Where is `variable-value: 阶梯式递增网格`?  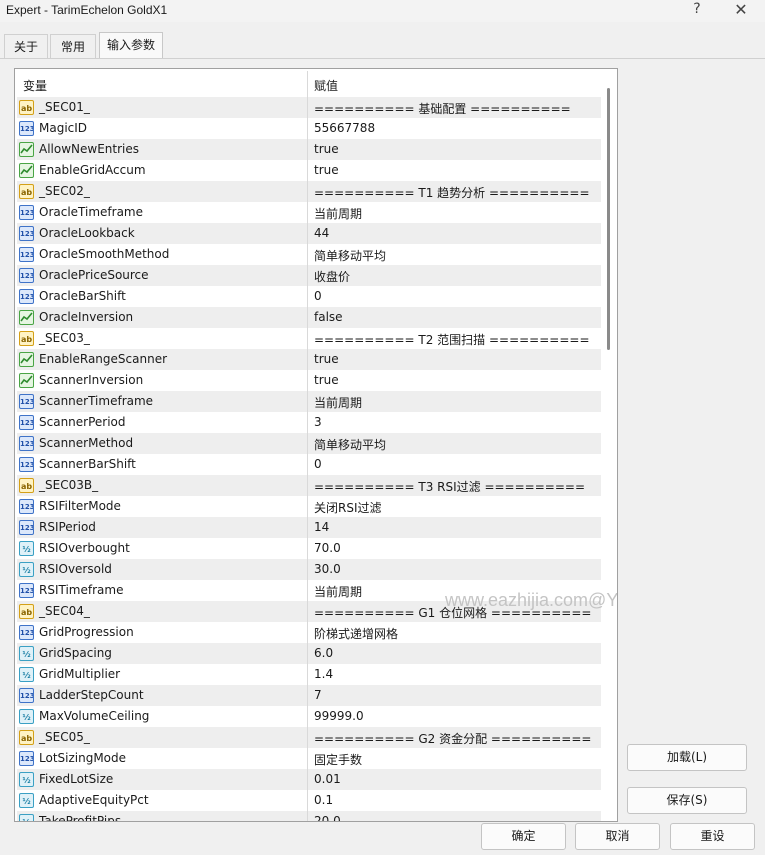 variable-value: 阶梯式递增网格 is located at coordinates (356, 633).